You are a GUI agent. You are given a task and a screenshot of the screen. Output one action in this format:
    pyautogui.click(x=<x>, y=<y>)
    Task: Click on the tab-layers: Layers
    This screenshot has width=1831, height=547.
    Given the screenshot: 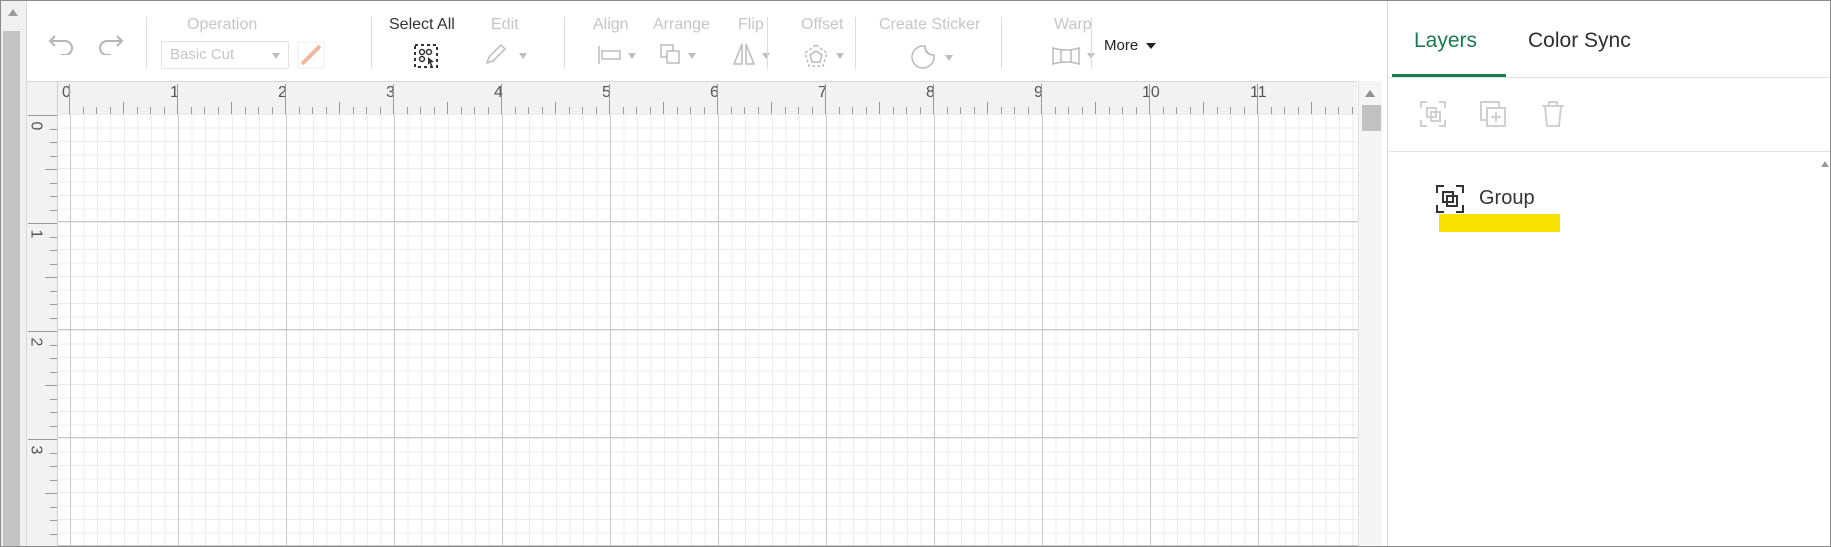 What is the action you would take?
    pyautogui.click(x=1445, y=41)
    